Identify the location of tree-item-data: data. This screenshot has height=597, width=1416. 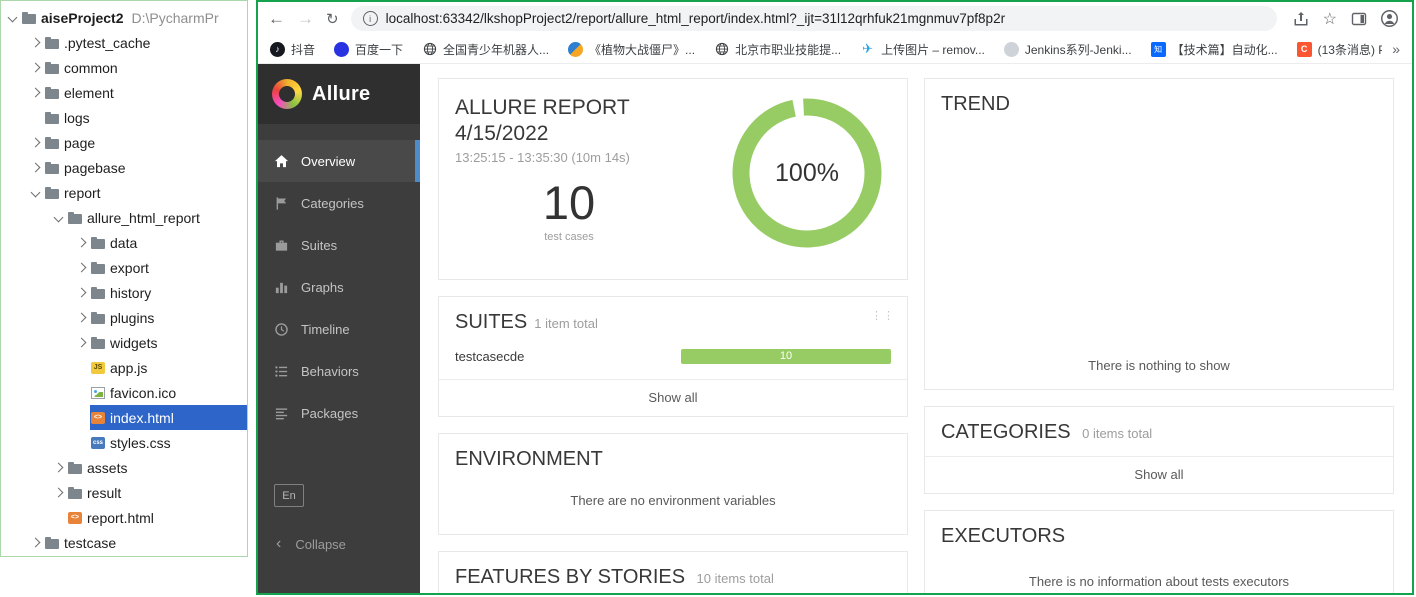
(124, 242).